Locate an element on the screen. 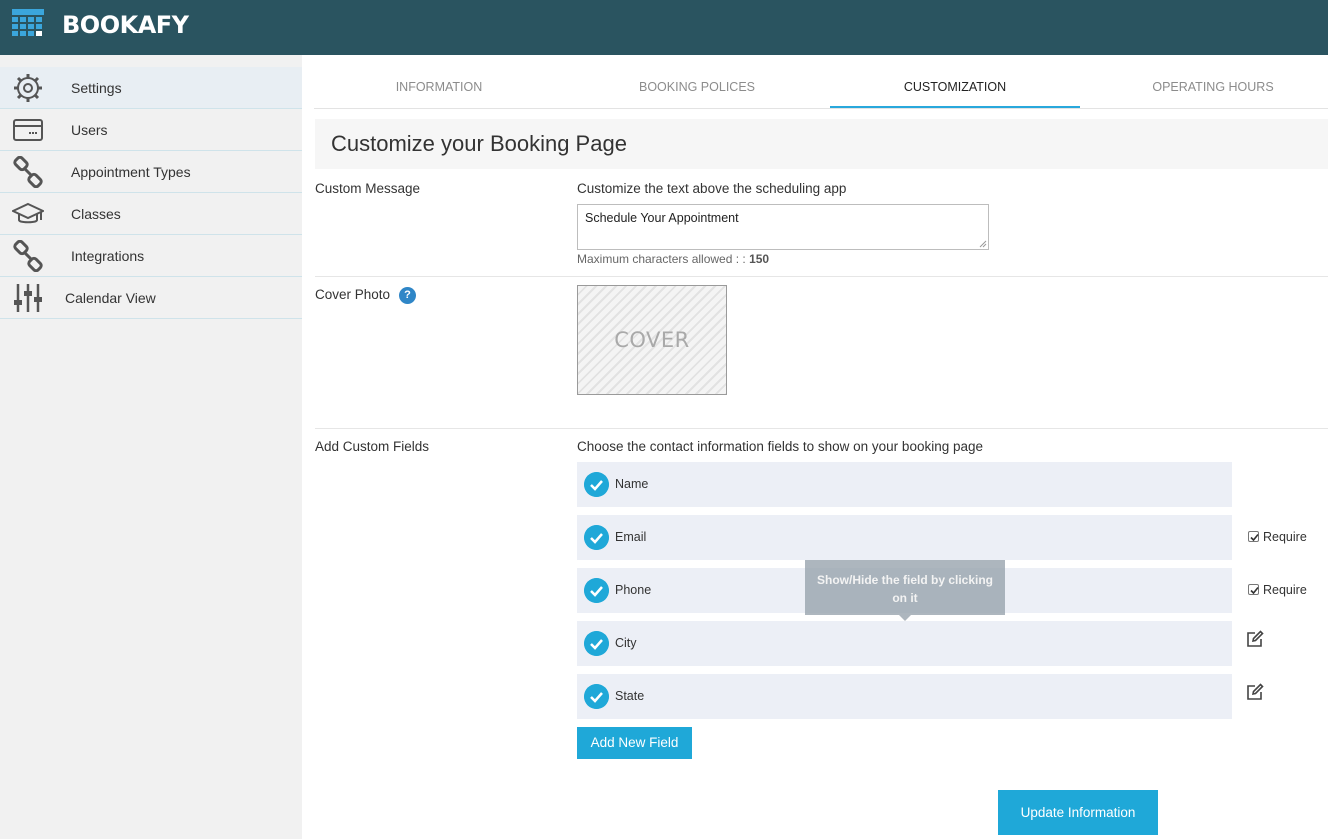 The image size is (1328, 839). email-require-checkbox: Require is located at coordinates (1277, 537).